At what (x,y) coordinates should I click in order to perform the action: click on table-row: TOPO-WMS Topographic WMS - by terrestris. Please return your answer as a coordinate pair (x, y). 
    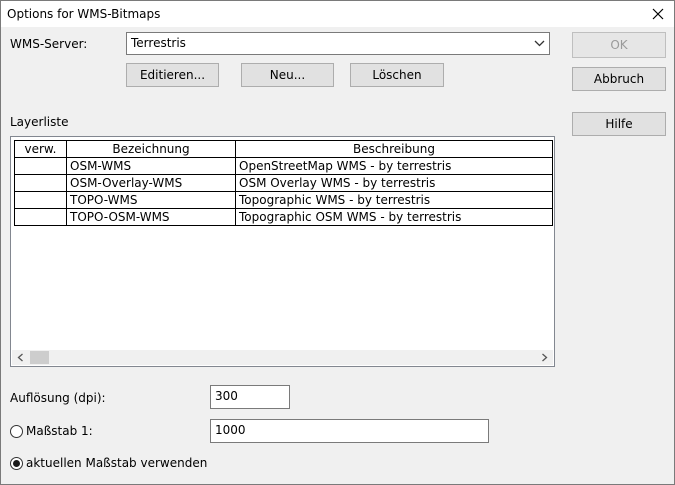
    Looking at the image, I should click on (283, 200).